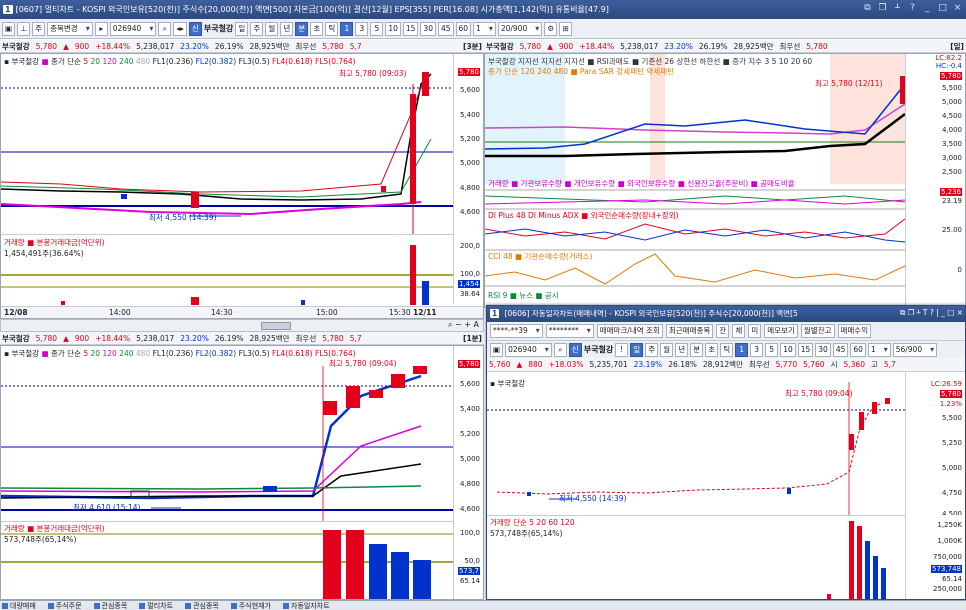 The height and width of the screenshot is (610, 966). Describe the element at coordinates (927, 8) in the screenshot. I see `minimize-icon: _` at that location.